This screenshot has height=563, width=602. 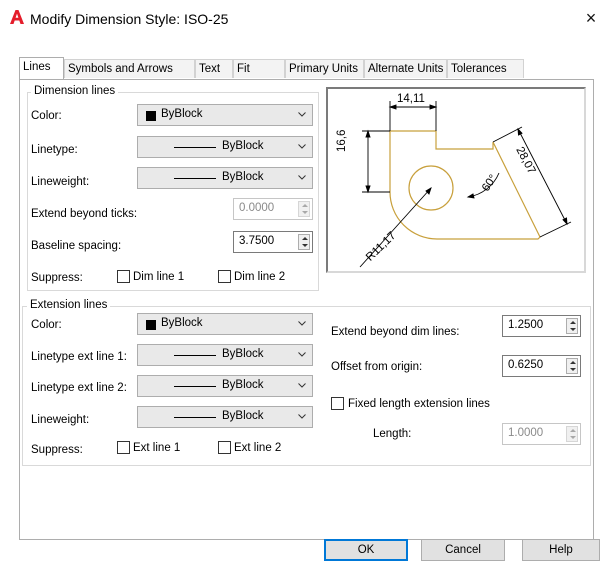 I want to click on length-spinner: 1.0000, so click(x=541, y=434).